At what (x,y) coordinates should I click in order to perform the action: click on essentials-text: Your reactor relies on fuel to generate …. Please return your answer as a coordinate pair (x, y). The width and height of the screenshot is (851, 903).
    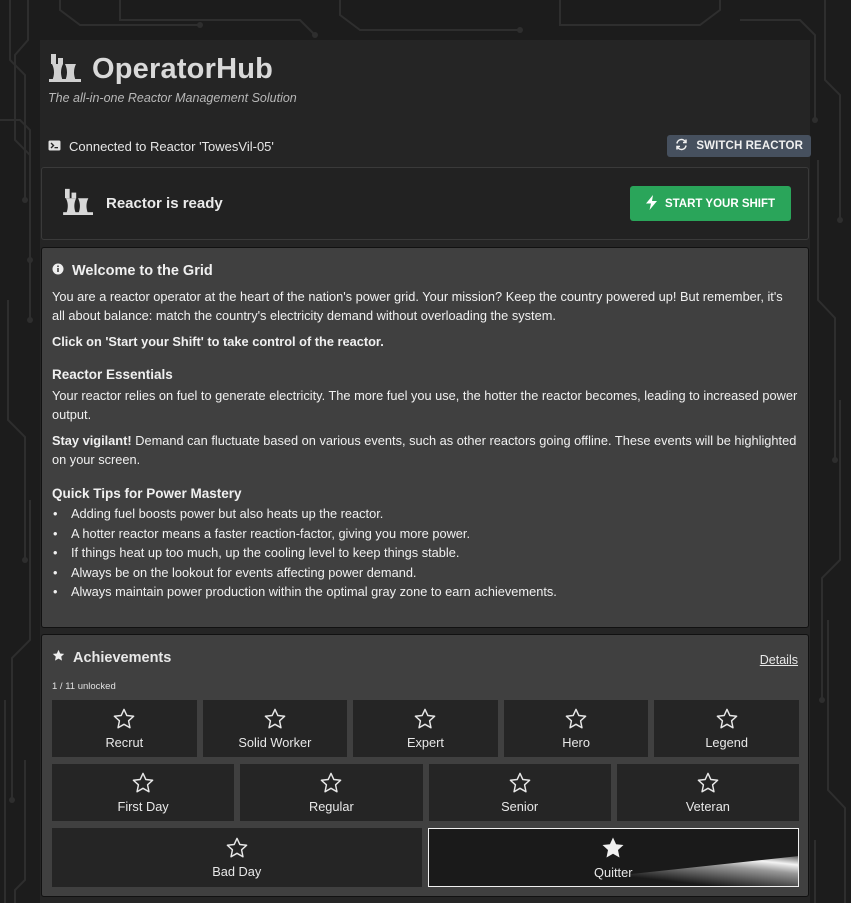
    Looking at the image, I should click on (425, 405).